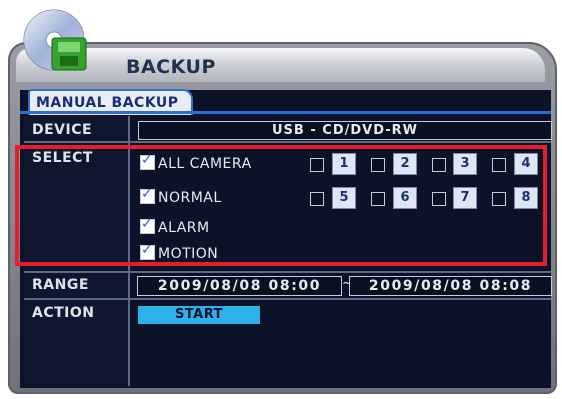 The height and width of the screenshot is (399, 562). Describe the element at coordinates (239, 286) in the screenshot. I see `range-from-field: 2009/08/08 08:00` at that location.